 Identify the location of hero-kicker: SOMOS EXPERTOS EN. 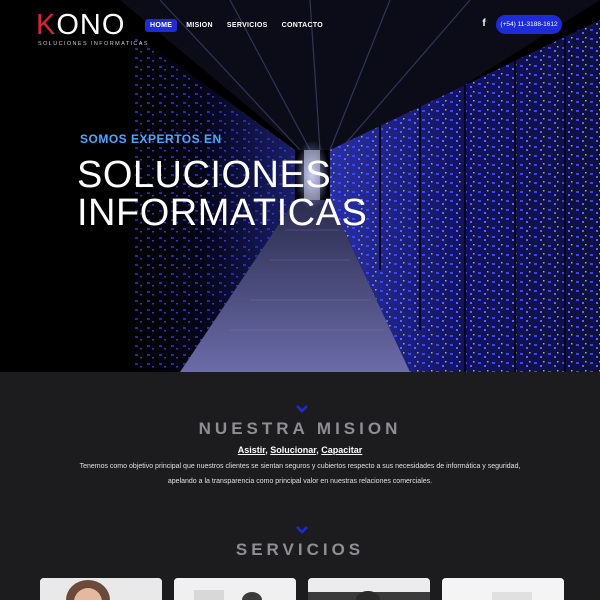
(151, 139).